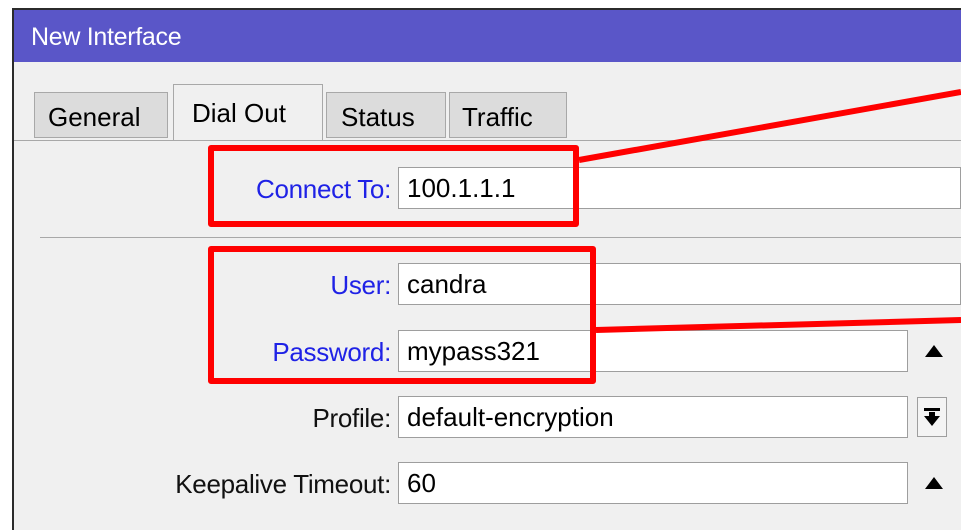 The image size is (961, 530). Describe the element at coordinates (393, 186) in the screenshot. I see `connect-to-highlight` at that location.